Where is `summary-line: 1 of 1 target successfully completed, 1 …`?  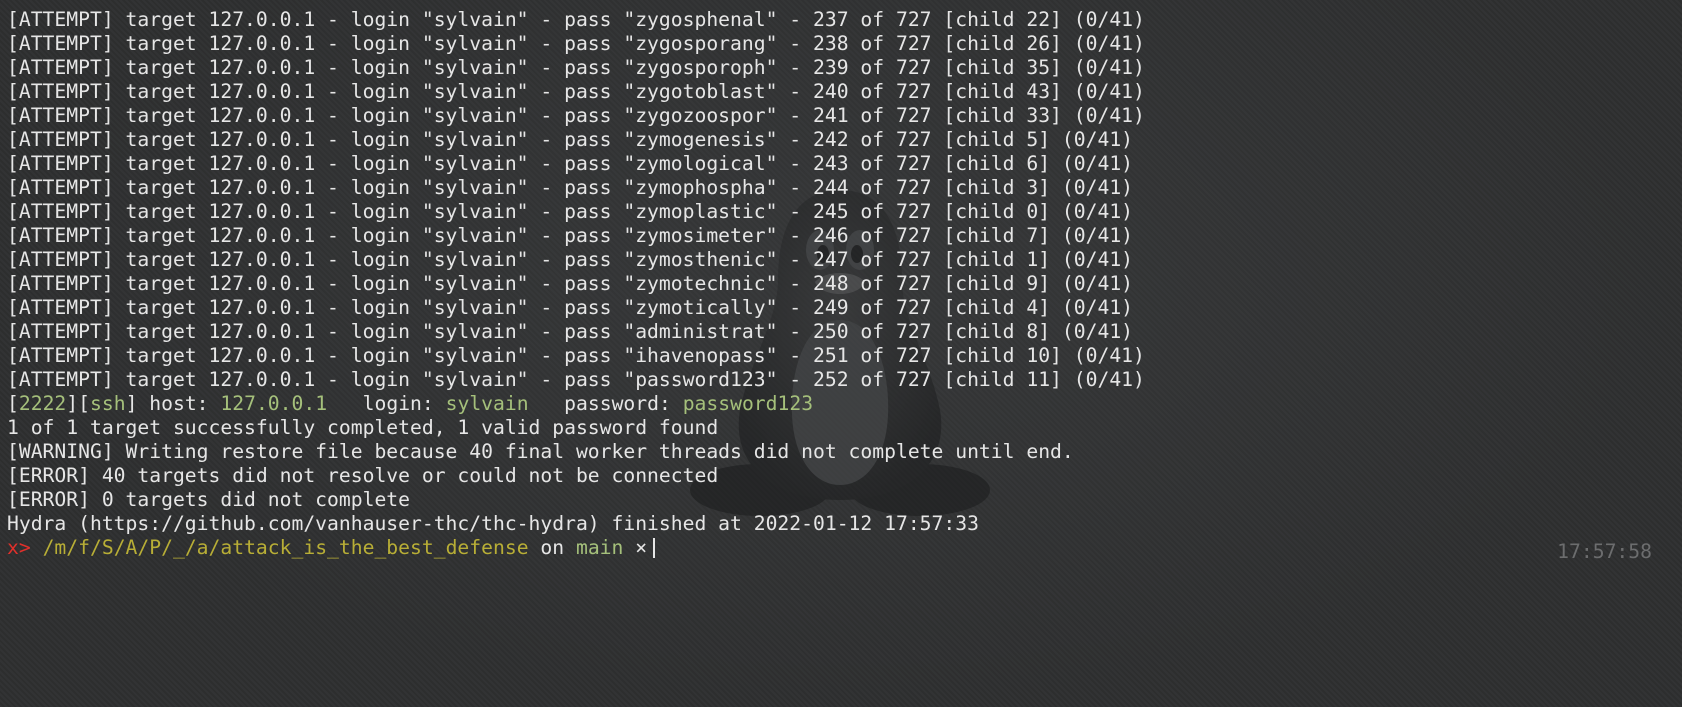 summary-line: 1 of 1 target successfully completed, 1 … is located at coordinates (363, 427).